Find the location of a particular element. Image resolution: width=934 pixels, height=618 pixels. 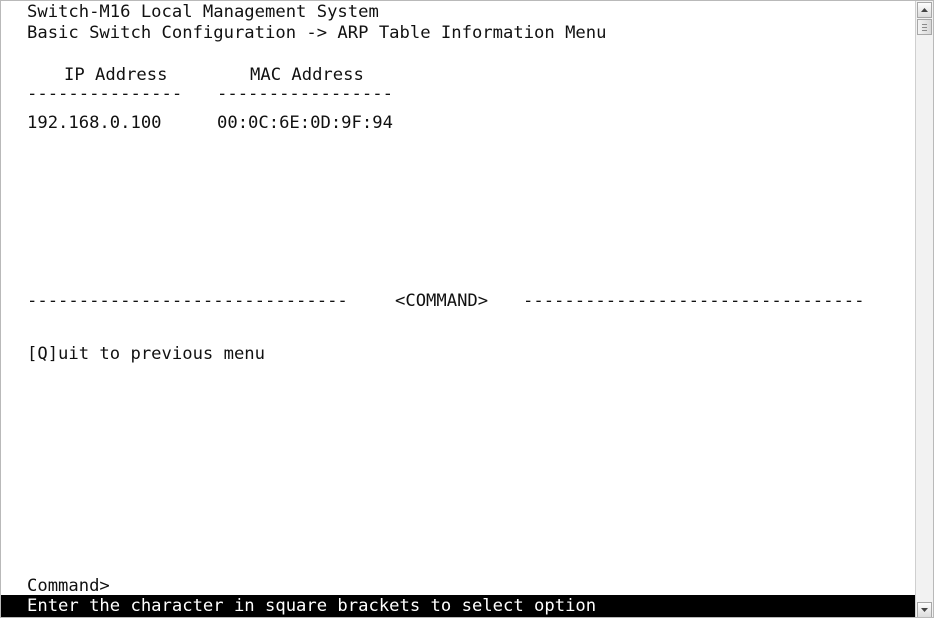

column-underline-ip: --------------- is located at coordinates (105, 94).